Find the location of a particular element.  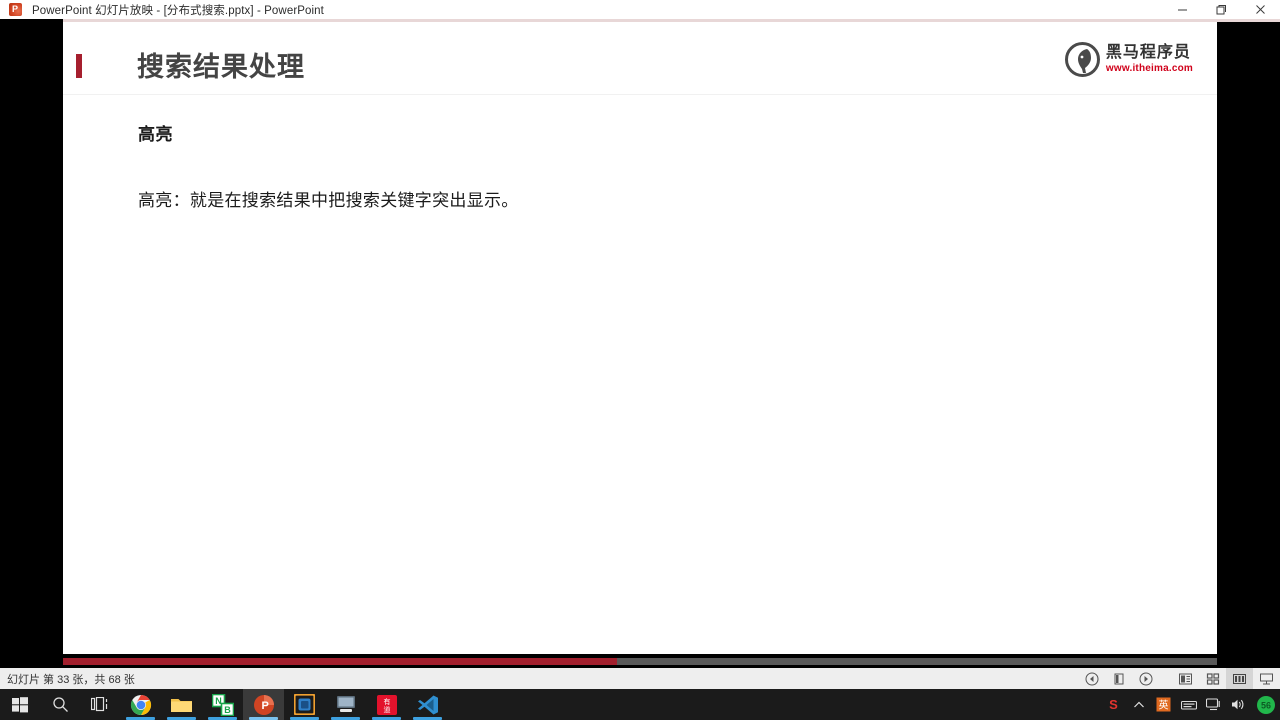

volume-icon is located at coordinates (1238, 704).